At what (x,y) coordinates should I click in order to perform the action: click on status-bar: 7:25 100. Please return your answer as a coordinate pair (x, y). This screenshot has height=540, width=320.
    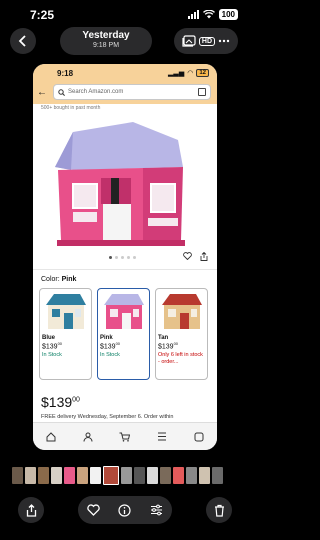
    Looking at the image, I should click on (125, 14).